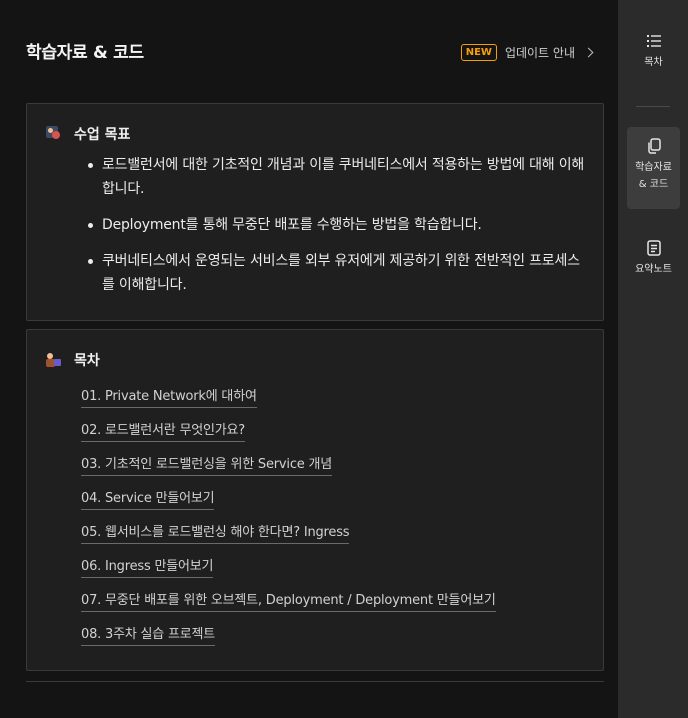 This screenshot has width=688, height=718. Describe the element at coordinates (87, 361) in the screenshot. I see `toc-title: 목차` at that location.